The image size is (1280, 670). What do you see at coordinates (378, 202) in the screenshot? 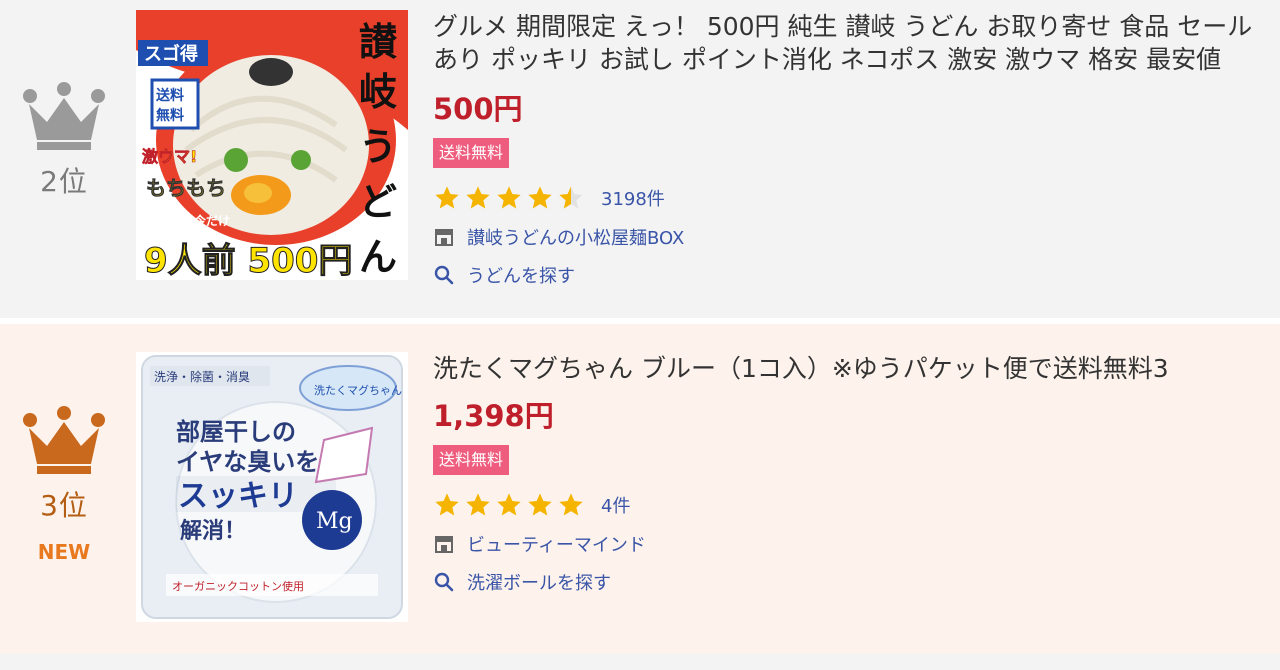
I see `svg-text: ど` at bounding box center [378, 202].